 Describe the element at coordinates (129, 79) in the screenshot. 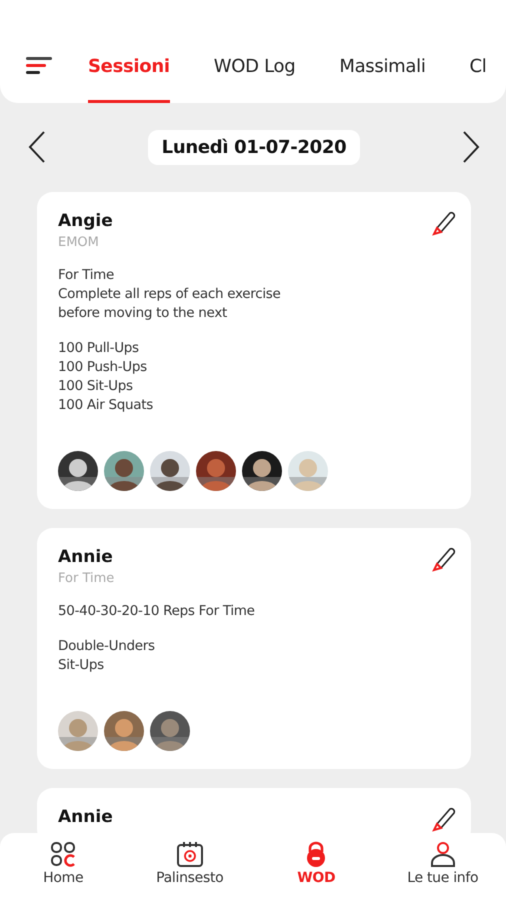

I see `tab: Sessioni` at that location.